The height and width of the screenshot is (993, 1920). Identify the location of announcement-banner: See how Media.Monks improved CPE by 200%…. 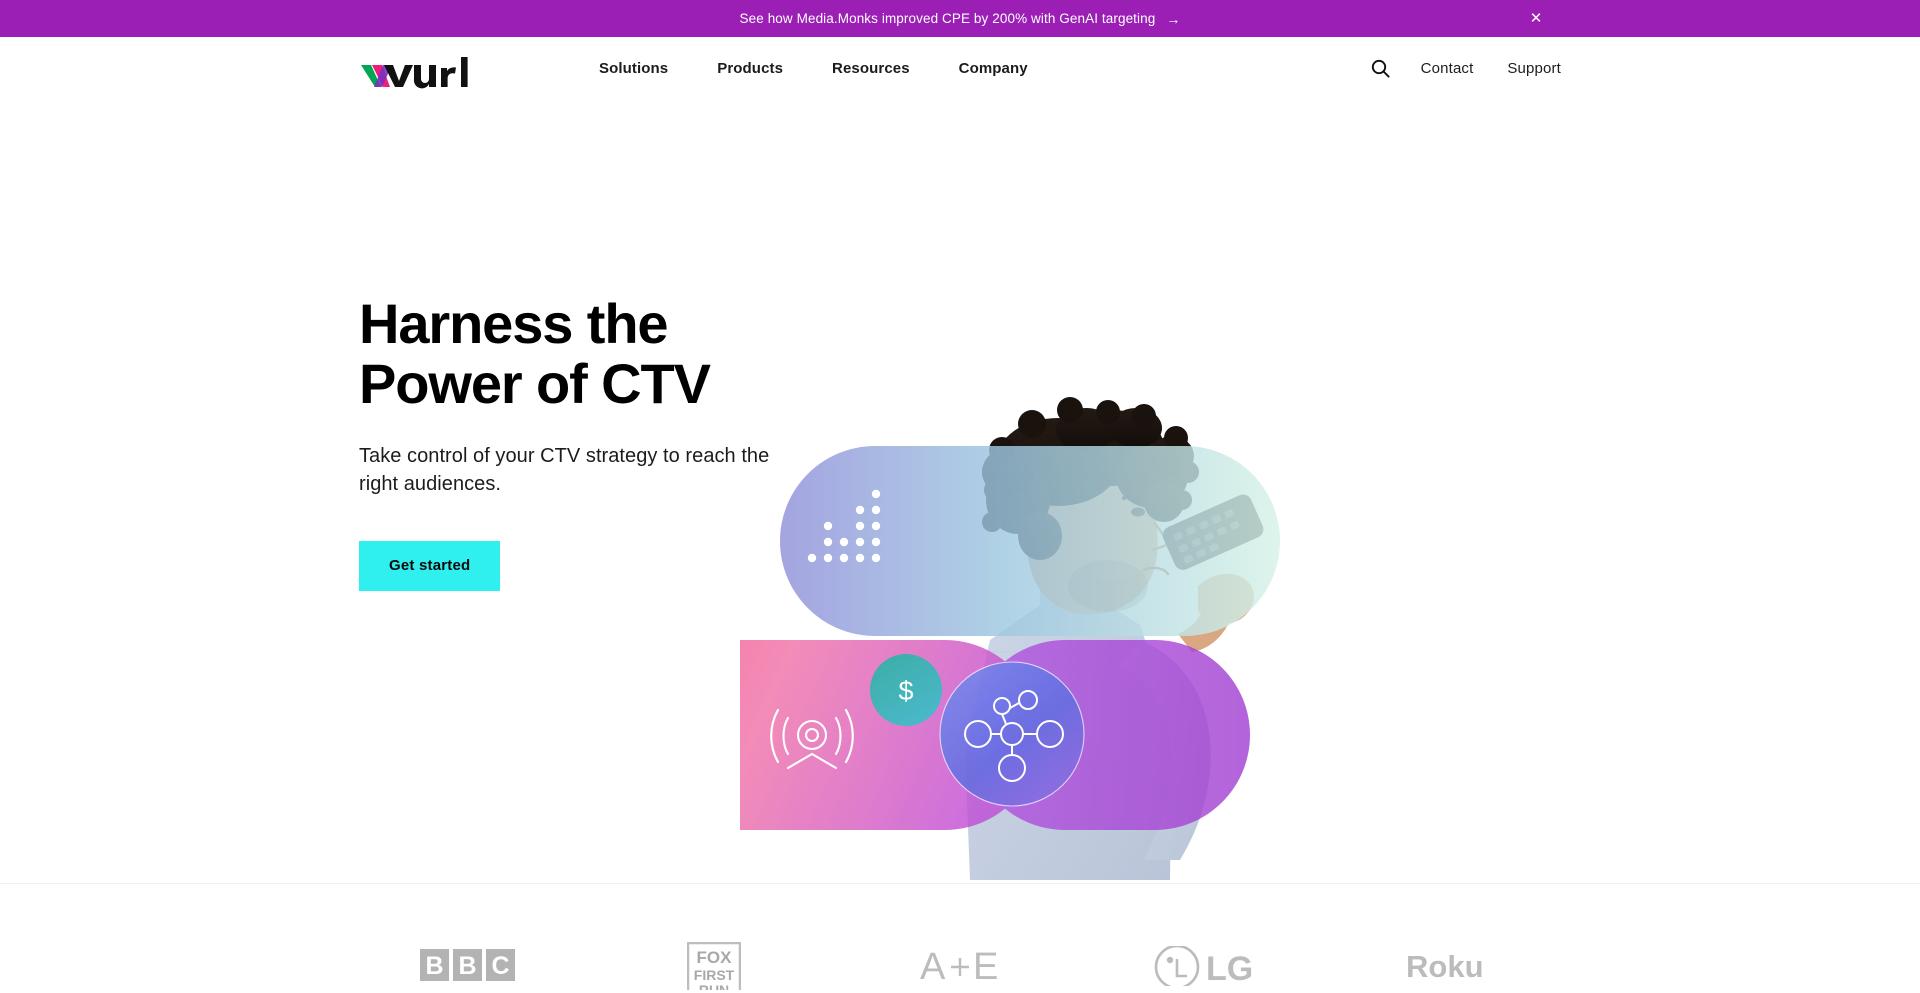
(960, 18).